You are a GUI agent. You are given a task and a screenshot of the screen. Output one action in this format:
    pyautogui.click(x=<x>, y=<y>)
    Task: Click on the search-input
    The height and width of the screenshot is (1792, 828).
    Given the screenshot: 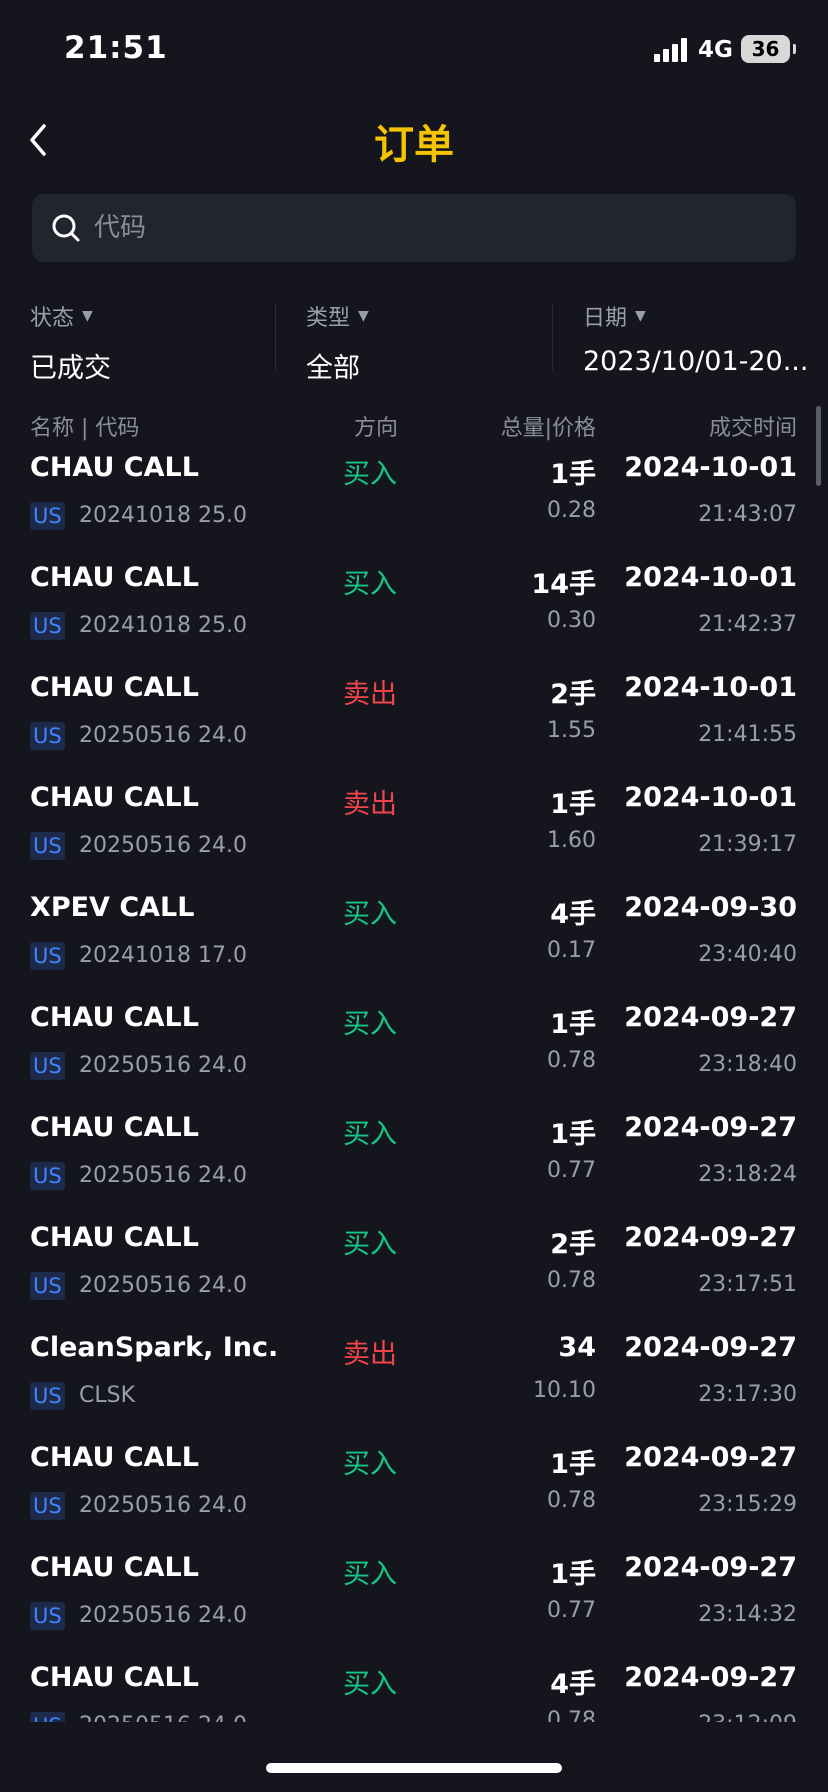 What is the action you would take?
    pyautogui.click(x=434, y=228)
    